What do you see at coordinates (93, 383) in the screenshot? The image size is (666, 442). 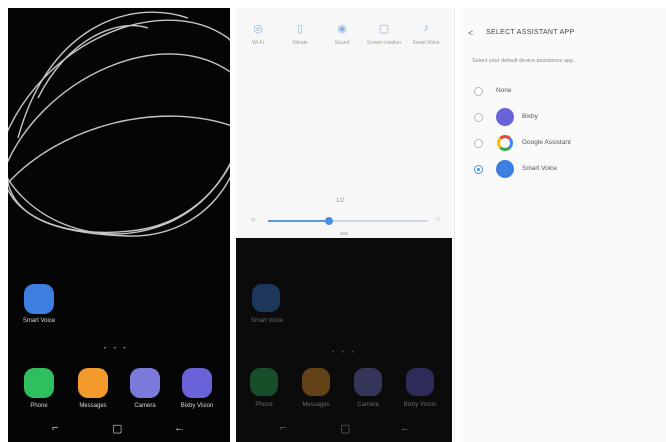 I see `messages-app-icon` at bounding box center [93, 383].